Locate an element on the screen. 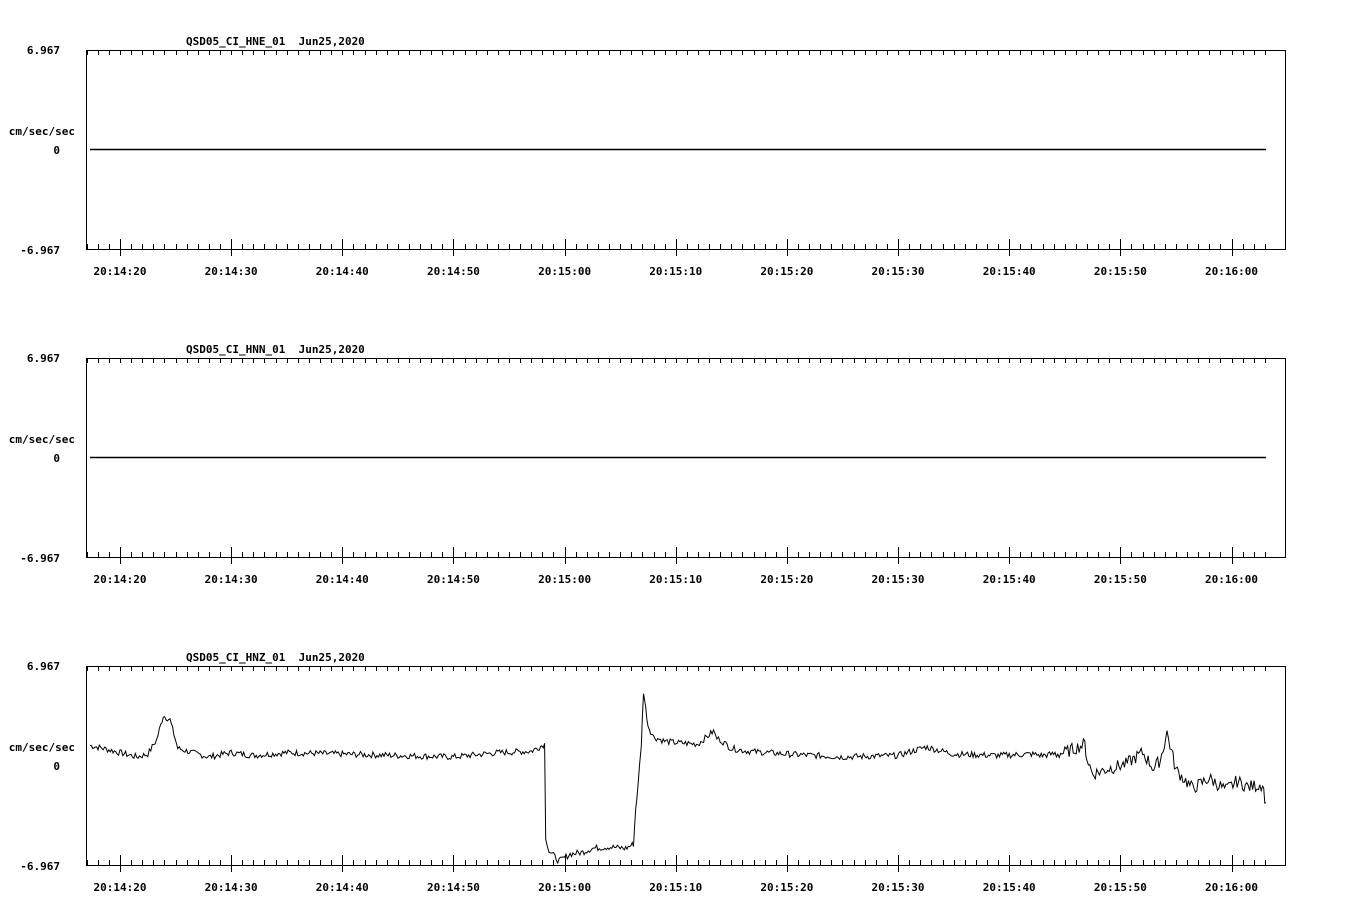 This screenshot has height=924, width=1358. channel-title: QSD05_CI_HNN_01 Jun25,2020 is located at coordinates (275, 349).